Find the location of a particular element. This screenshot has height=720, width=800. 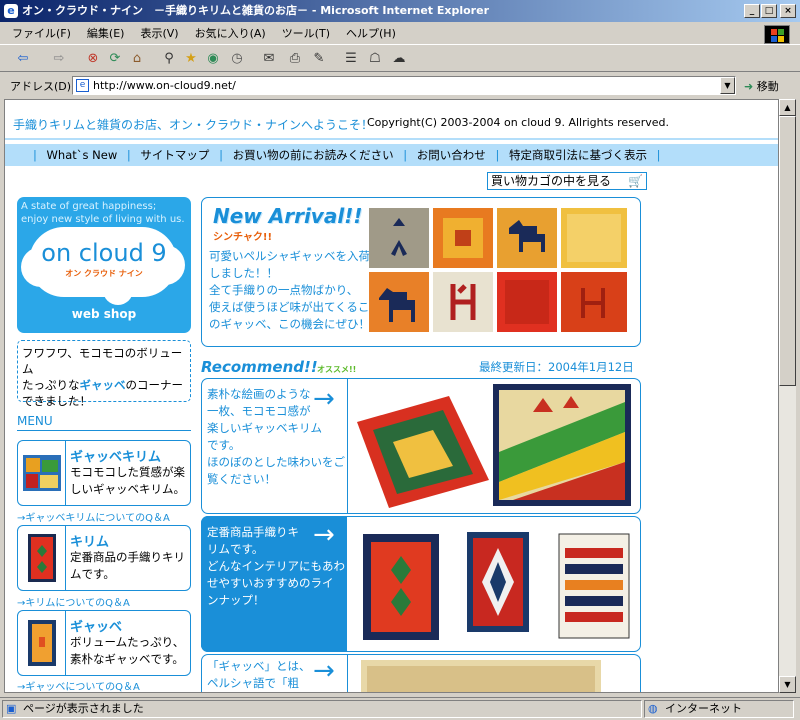

vertical-scrollbar: ▲ ▼ is located at coordinates (787, 396).